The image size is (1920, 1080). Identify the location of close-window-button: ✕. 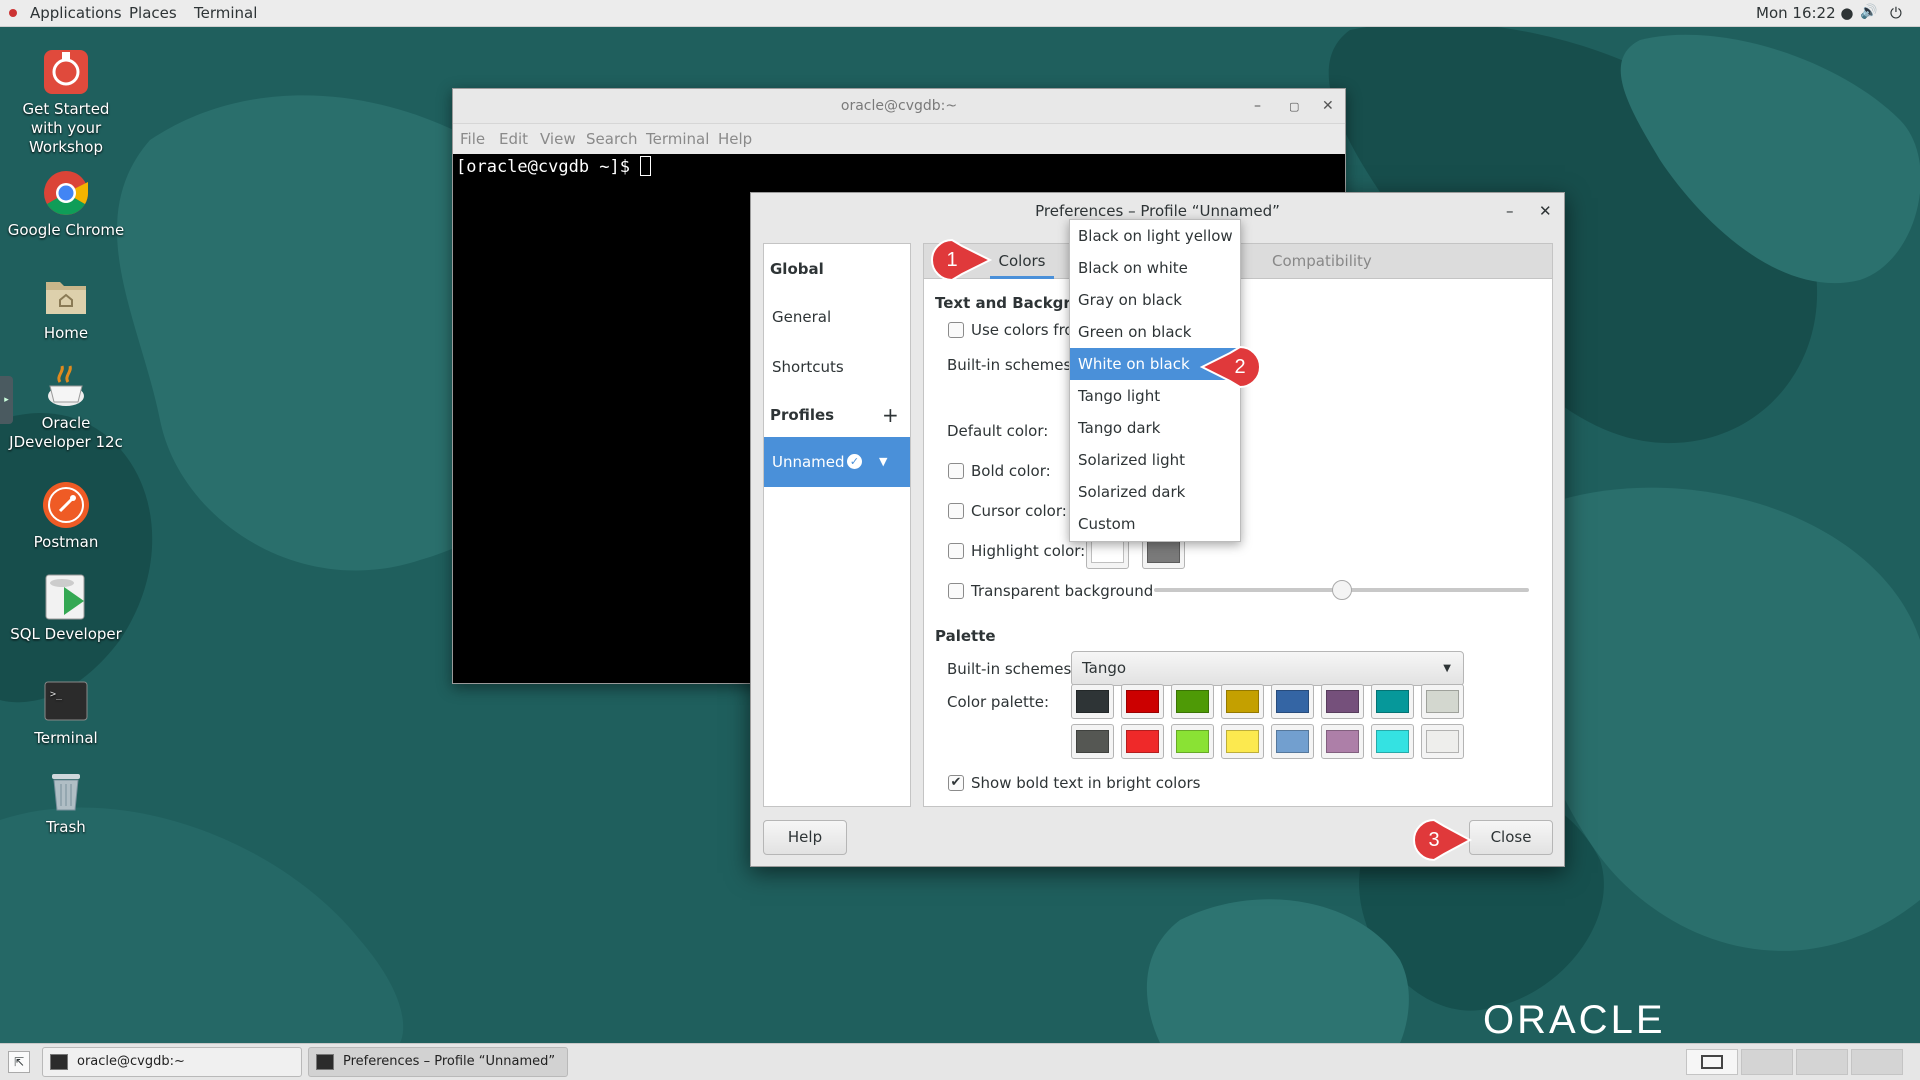
(1328, 106).